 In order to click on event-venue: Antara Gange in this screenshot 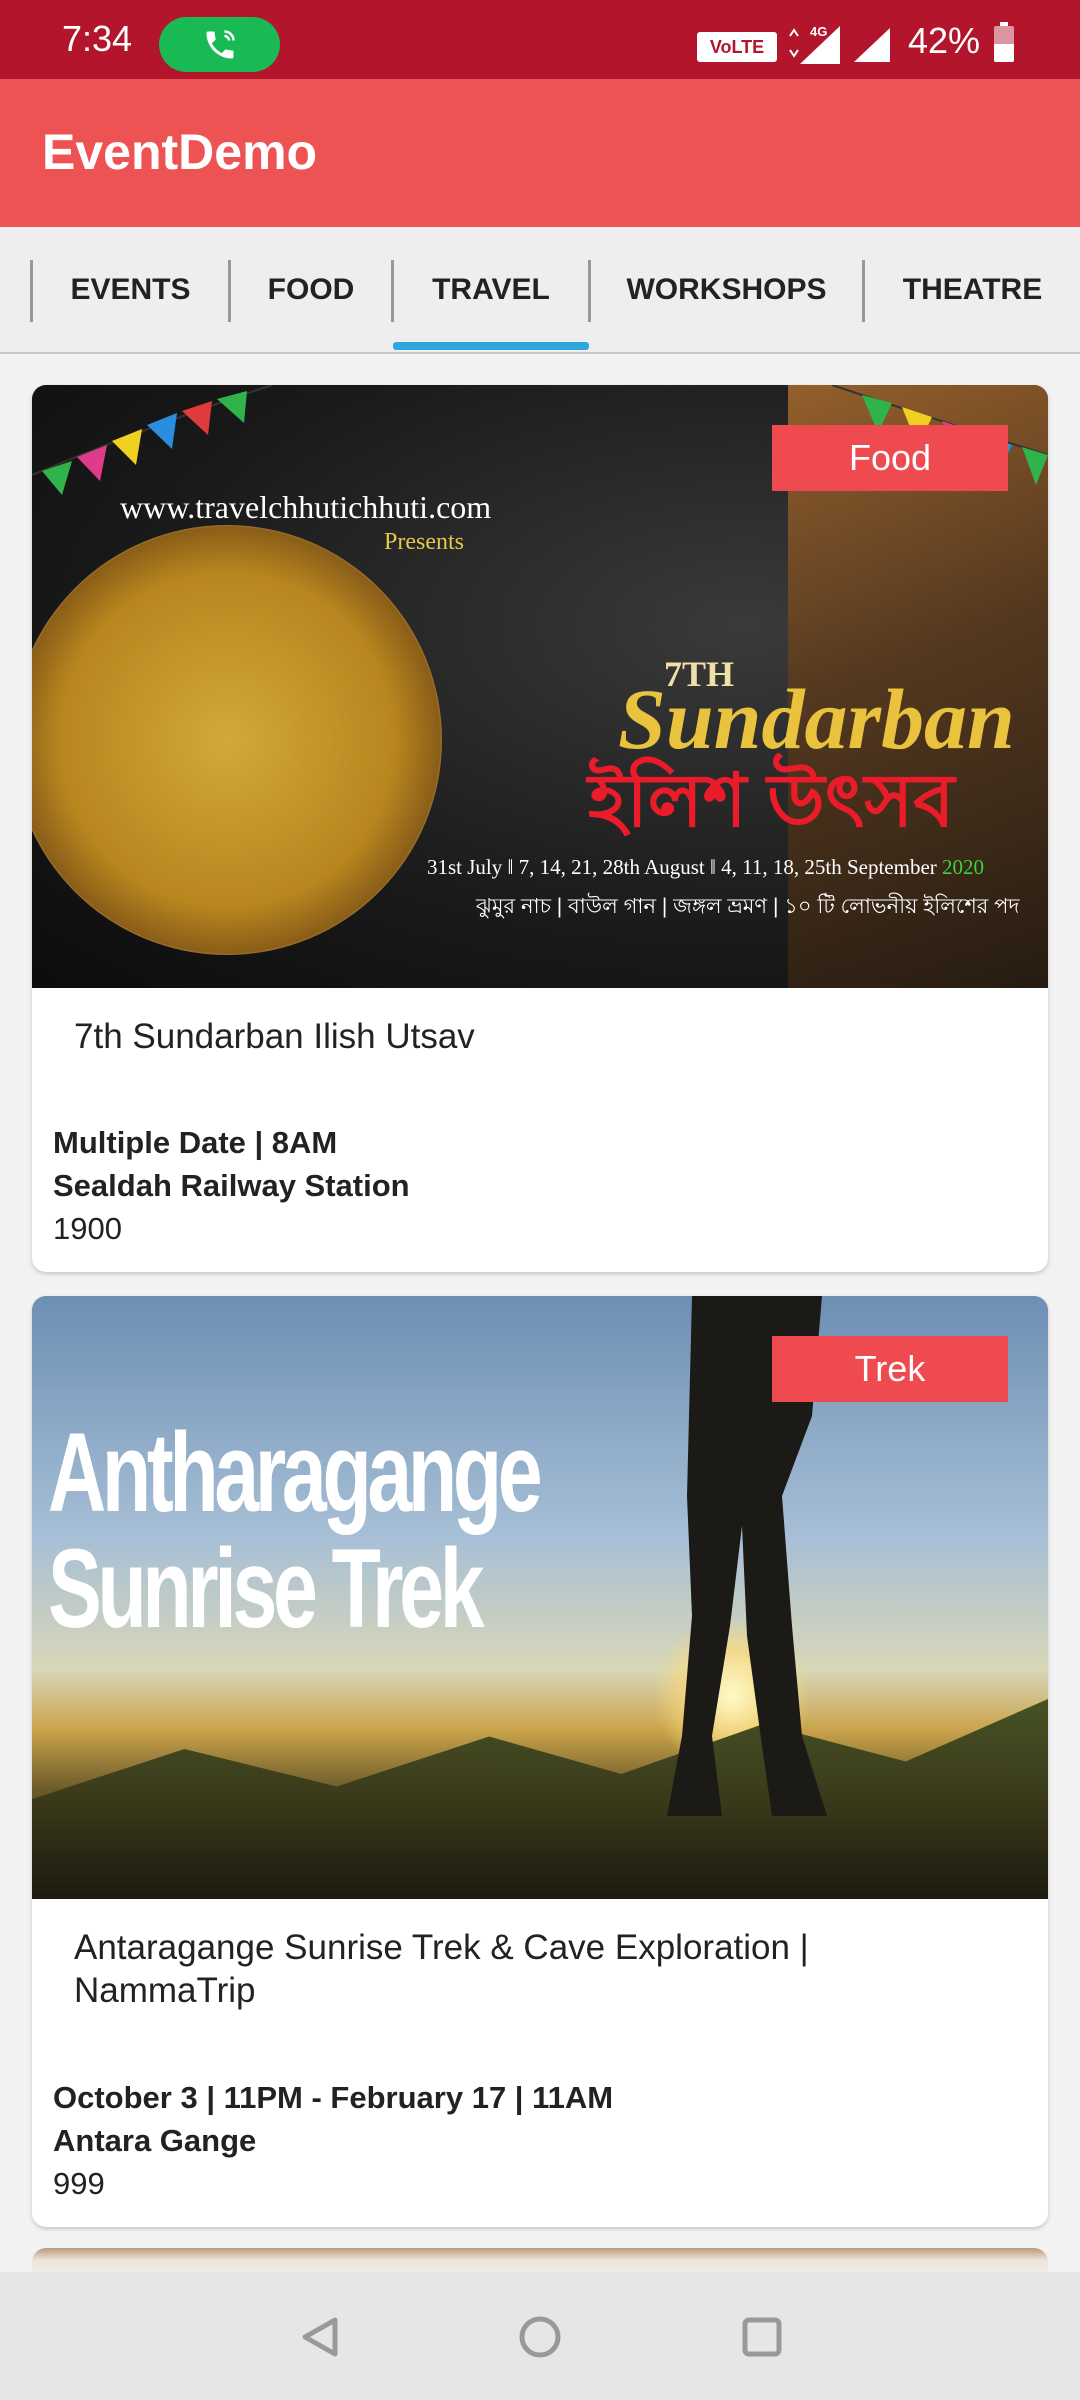, I will do `click(155, 2140)`.